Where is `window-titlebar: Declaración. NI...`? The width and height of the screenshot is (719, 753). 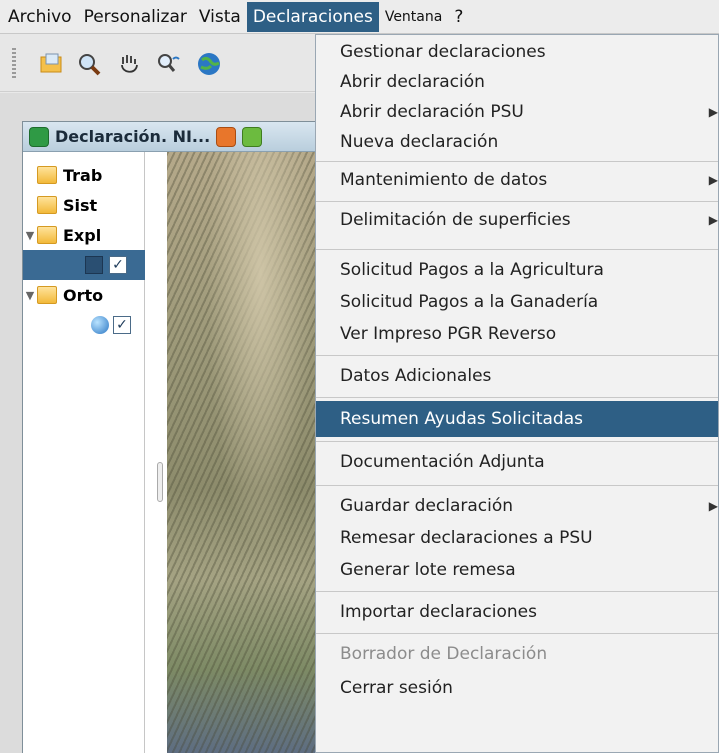 window-titlebar: Declaración. NI... is located at coordinates (172, 137).